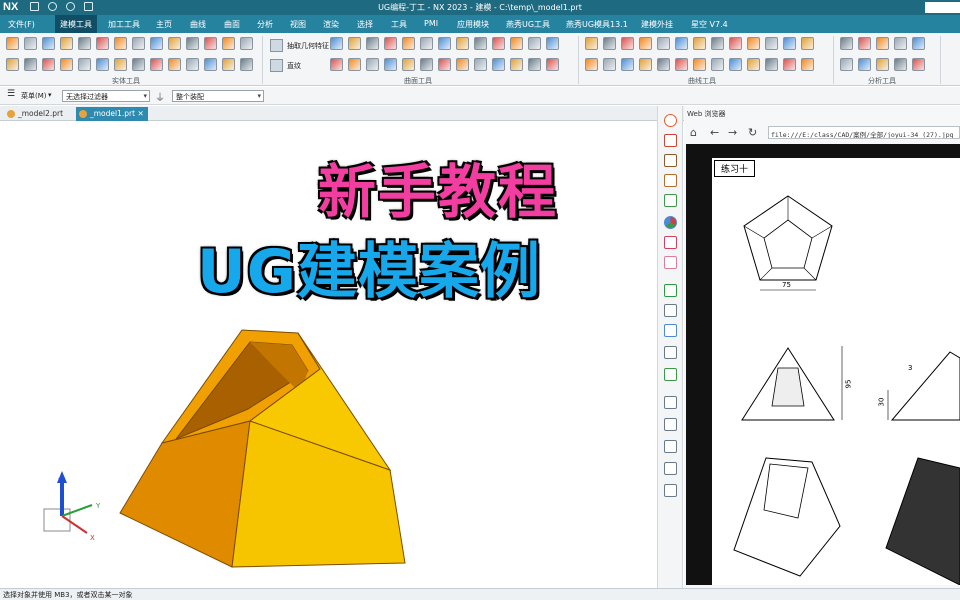 Image resolution: width=960 pixels, height=600 pixels. I want to click on filter-icon: ⏚, so click(160, 96).